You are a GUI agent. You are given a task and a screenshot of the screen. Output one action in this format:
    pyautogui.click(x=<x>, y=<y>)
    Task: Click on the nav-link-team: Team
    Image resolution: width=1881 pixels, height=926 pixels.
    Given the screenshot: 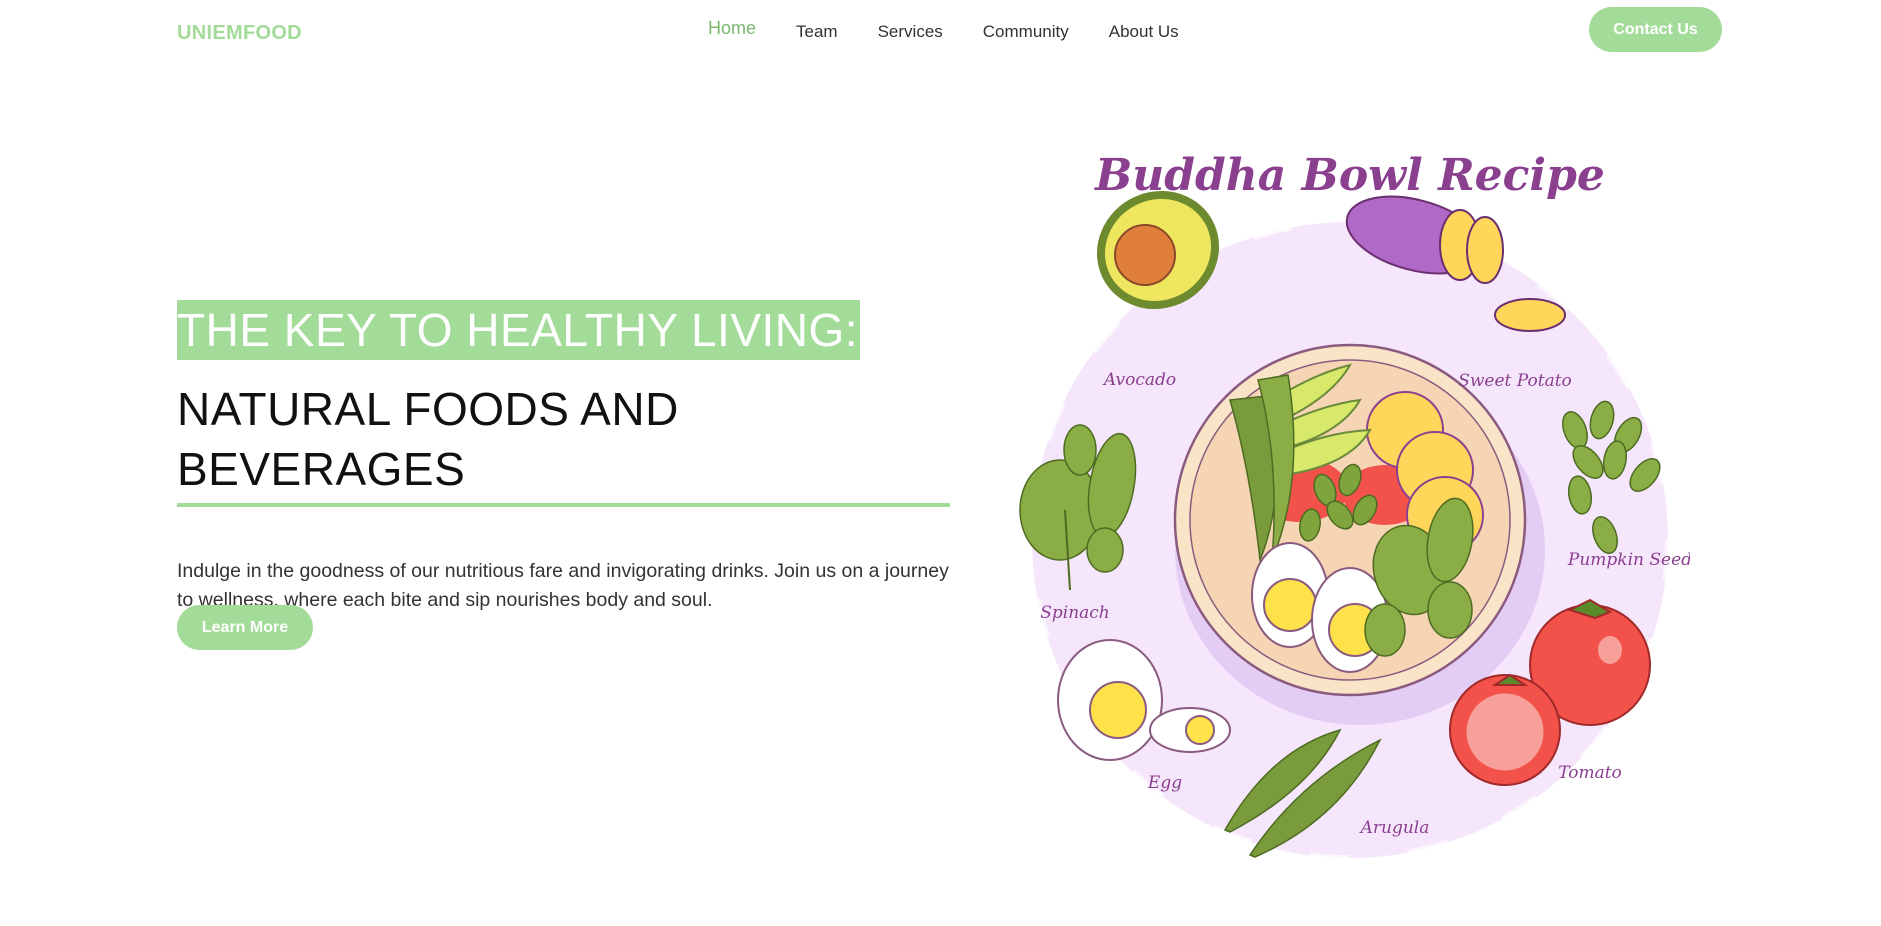 What is the action you would take?
    pyautogui.click(x=817, y=30)
    